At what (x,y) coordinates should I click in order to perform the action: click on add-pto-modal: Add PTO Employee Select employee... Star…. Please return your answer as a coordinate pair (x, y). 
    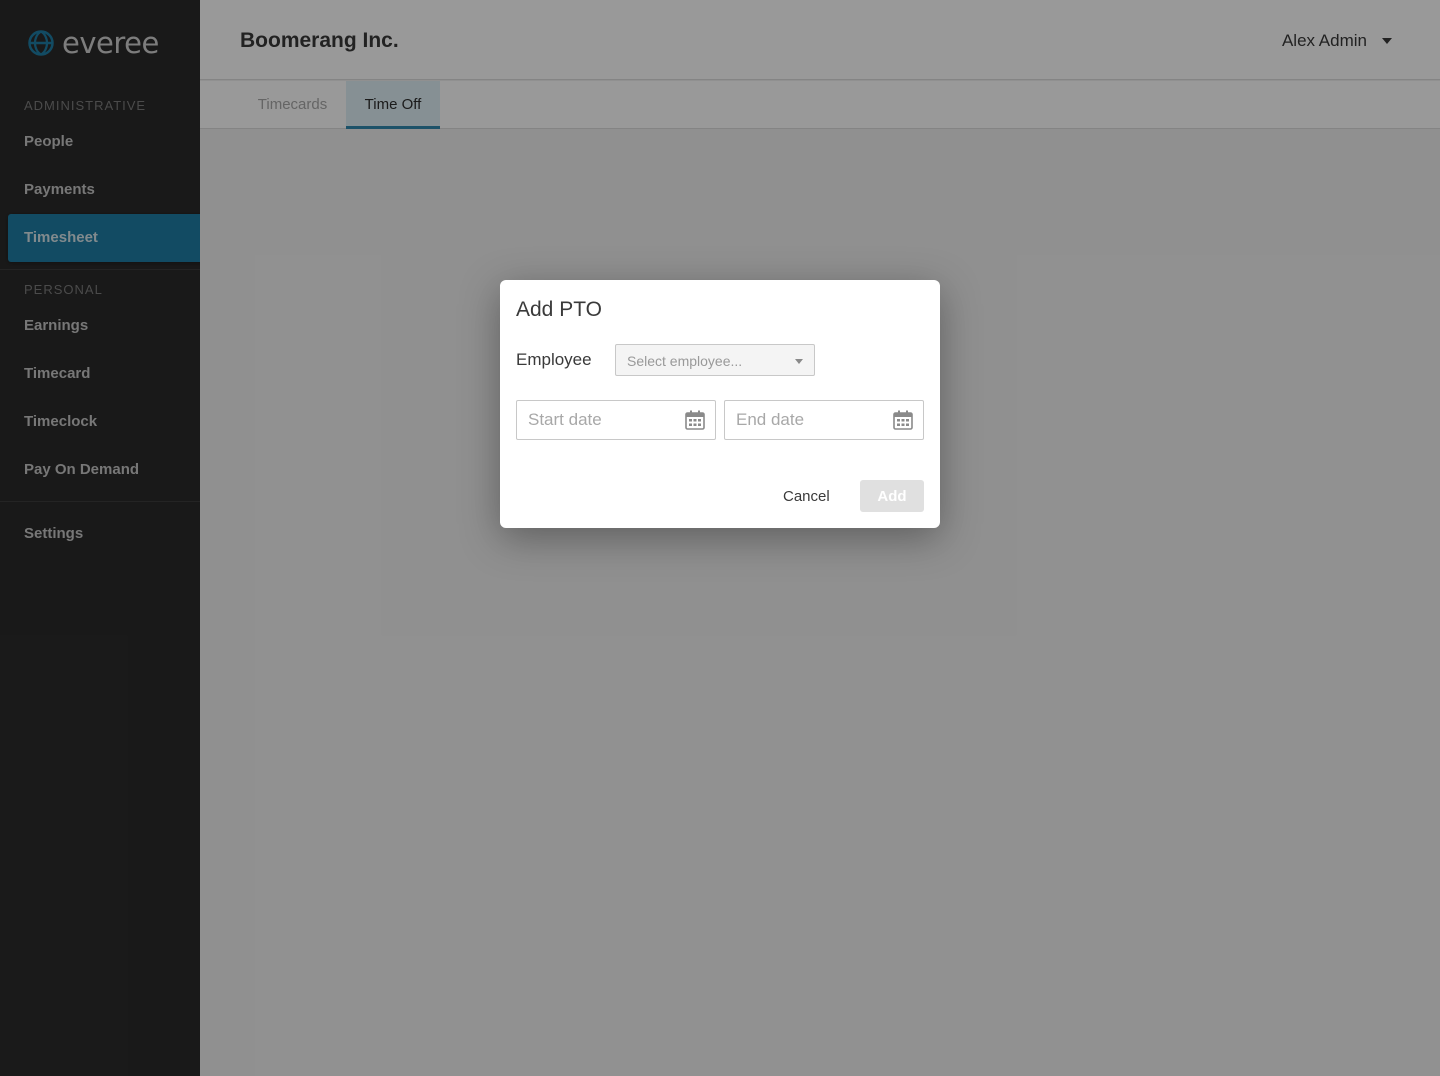
    Looking at the image, I should click on (720, 404).